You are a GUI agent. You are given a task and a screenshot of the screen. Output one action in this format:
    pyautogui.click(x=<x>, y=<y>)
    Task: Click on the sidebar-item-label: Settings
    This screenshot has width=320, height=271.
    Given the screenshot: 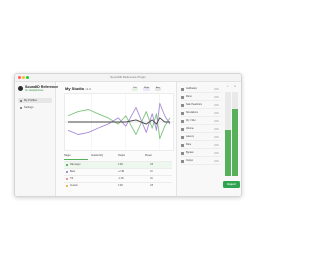 What is the action you would take?
    pyautogui.click(x=29, y=107)
    